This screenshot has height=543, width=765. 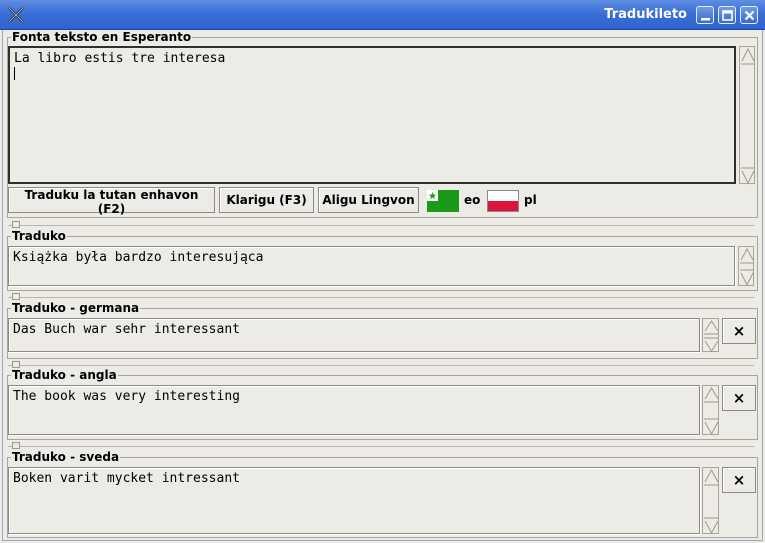 What do you see at coordinates (472, 200) in the screenshot?
I see `source-language-code: eo` at bounding box center [472, 200].